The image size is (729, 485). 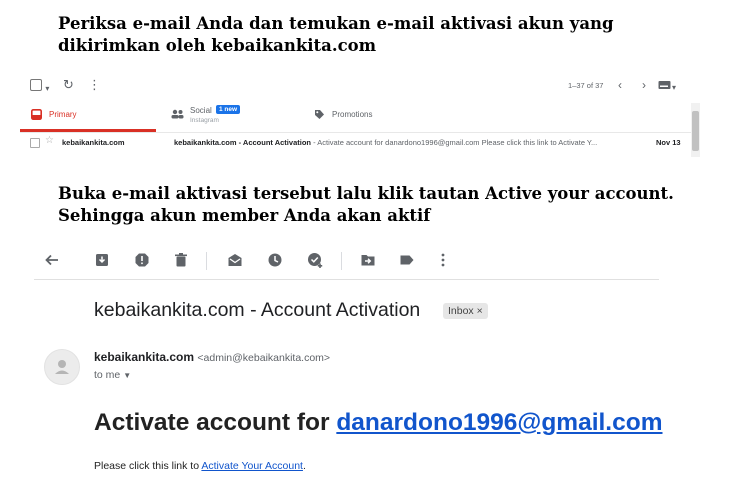 What do you see at coordinates (177, 114) in the screenshot?
I see `people-icon` at bounding box center [177, 114].